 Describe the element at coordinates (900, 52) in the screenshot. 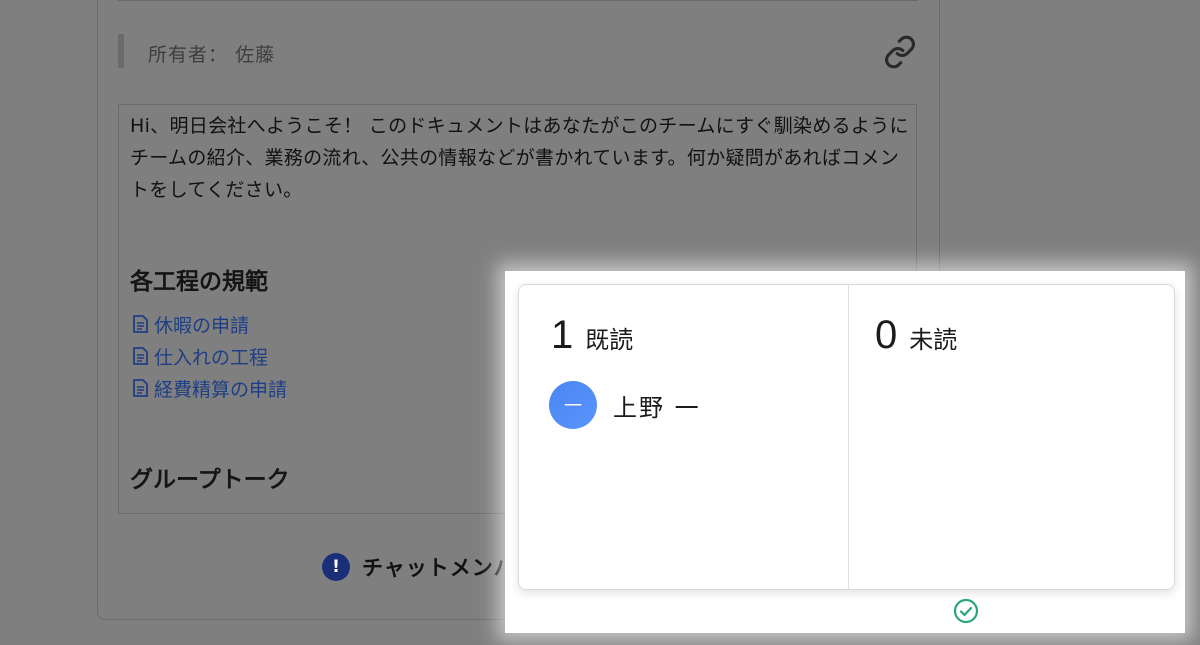

I see `link-icon` at that location.